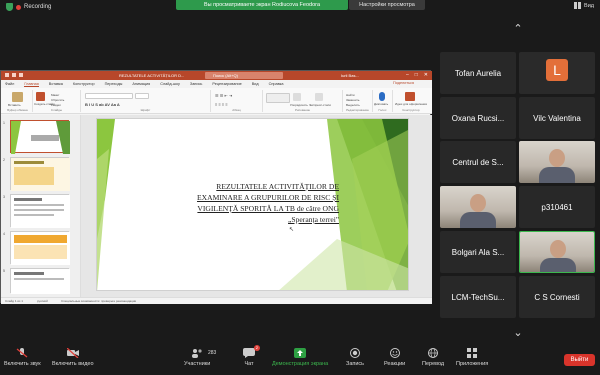  I want to click on replace-button: Заменить, so click(352, 100).